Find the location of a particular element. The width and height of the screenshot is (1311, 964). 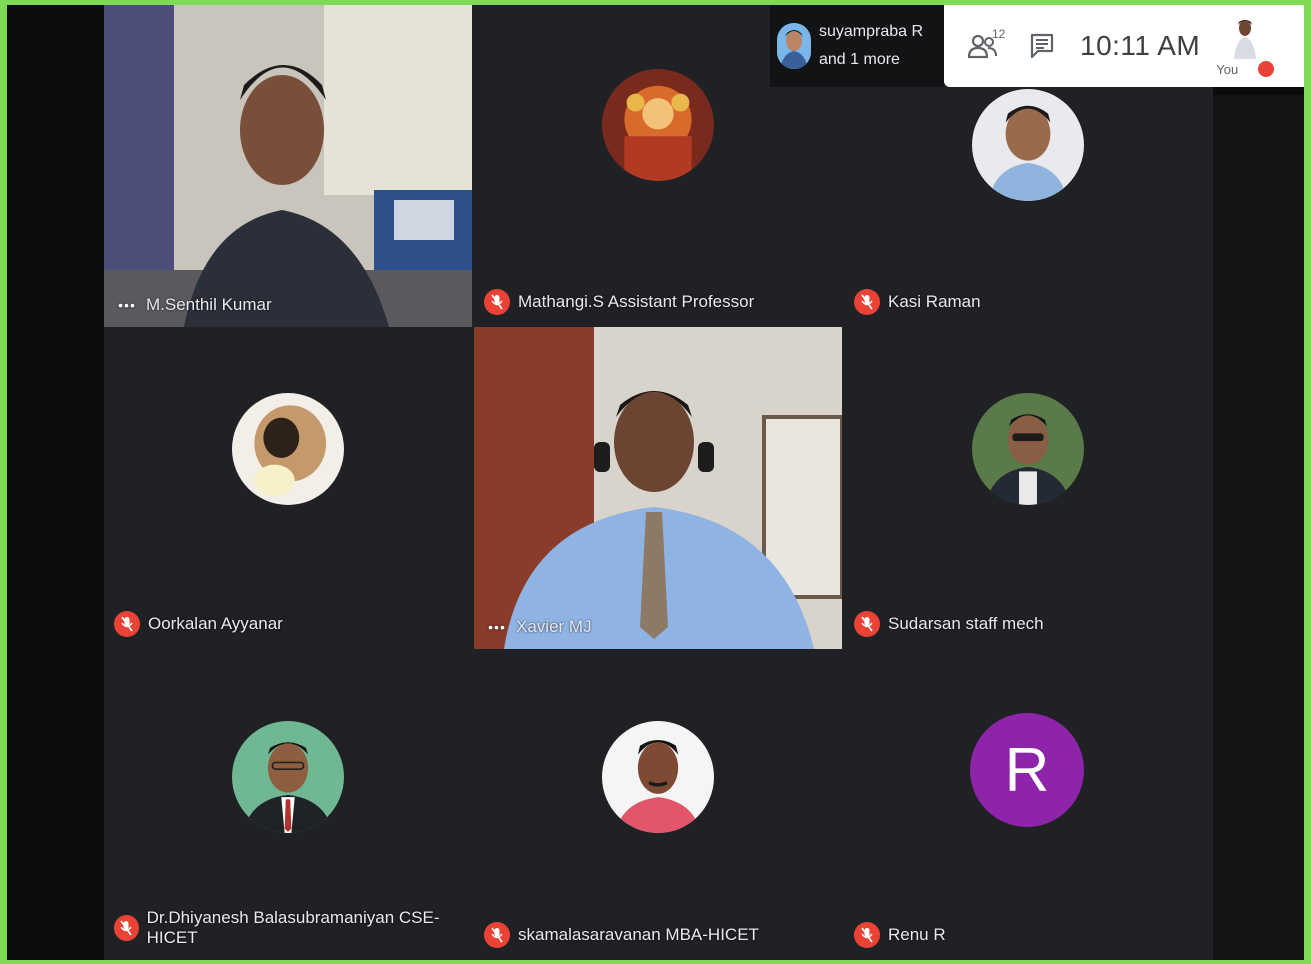

participant-tile-senthil: ••• M.Senthil Kumar is located at coordinates (288, 166).